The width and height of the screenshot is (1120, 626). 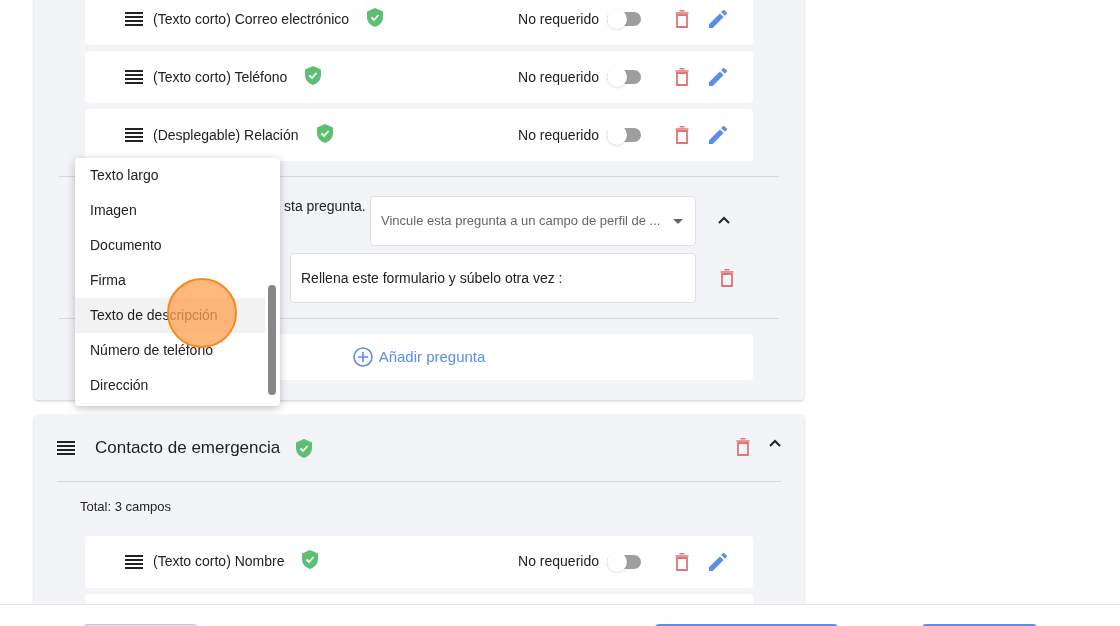 I want to click on dropdown-caret-icon, so click(x=678, y=221).